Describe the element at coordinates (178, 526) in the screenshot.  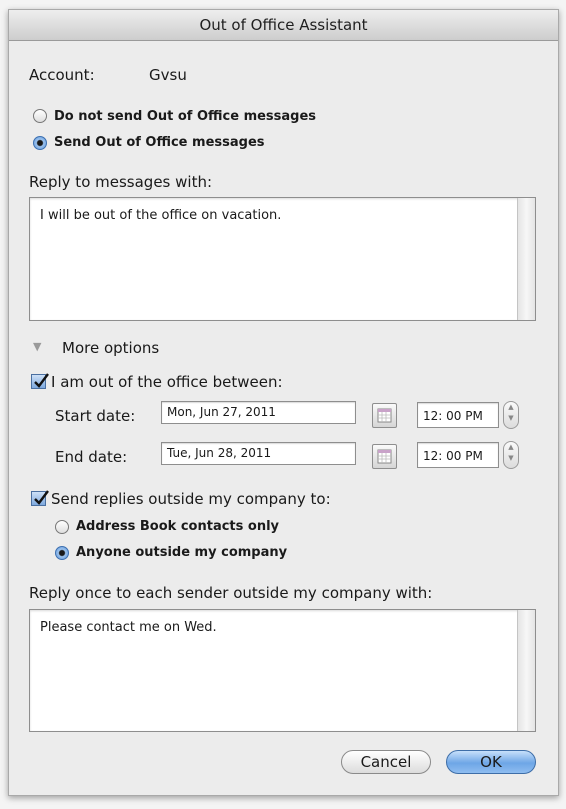
I see `radio-label: Address Book contacts only` at that location.